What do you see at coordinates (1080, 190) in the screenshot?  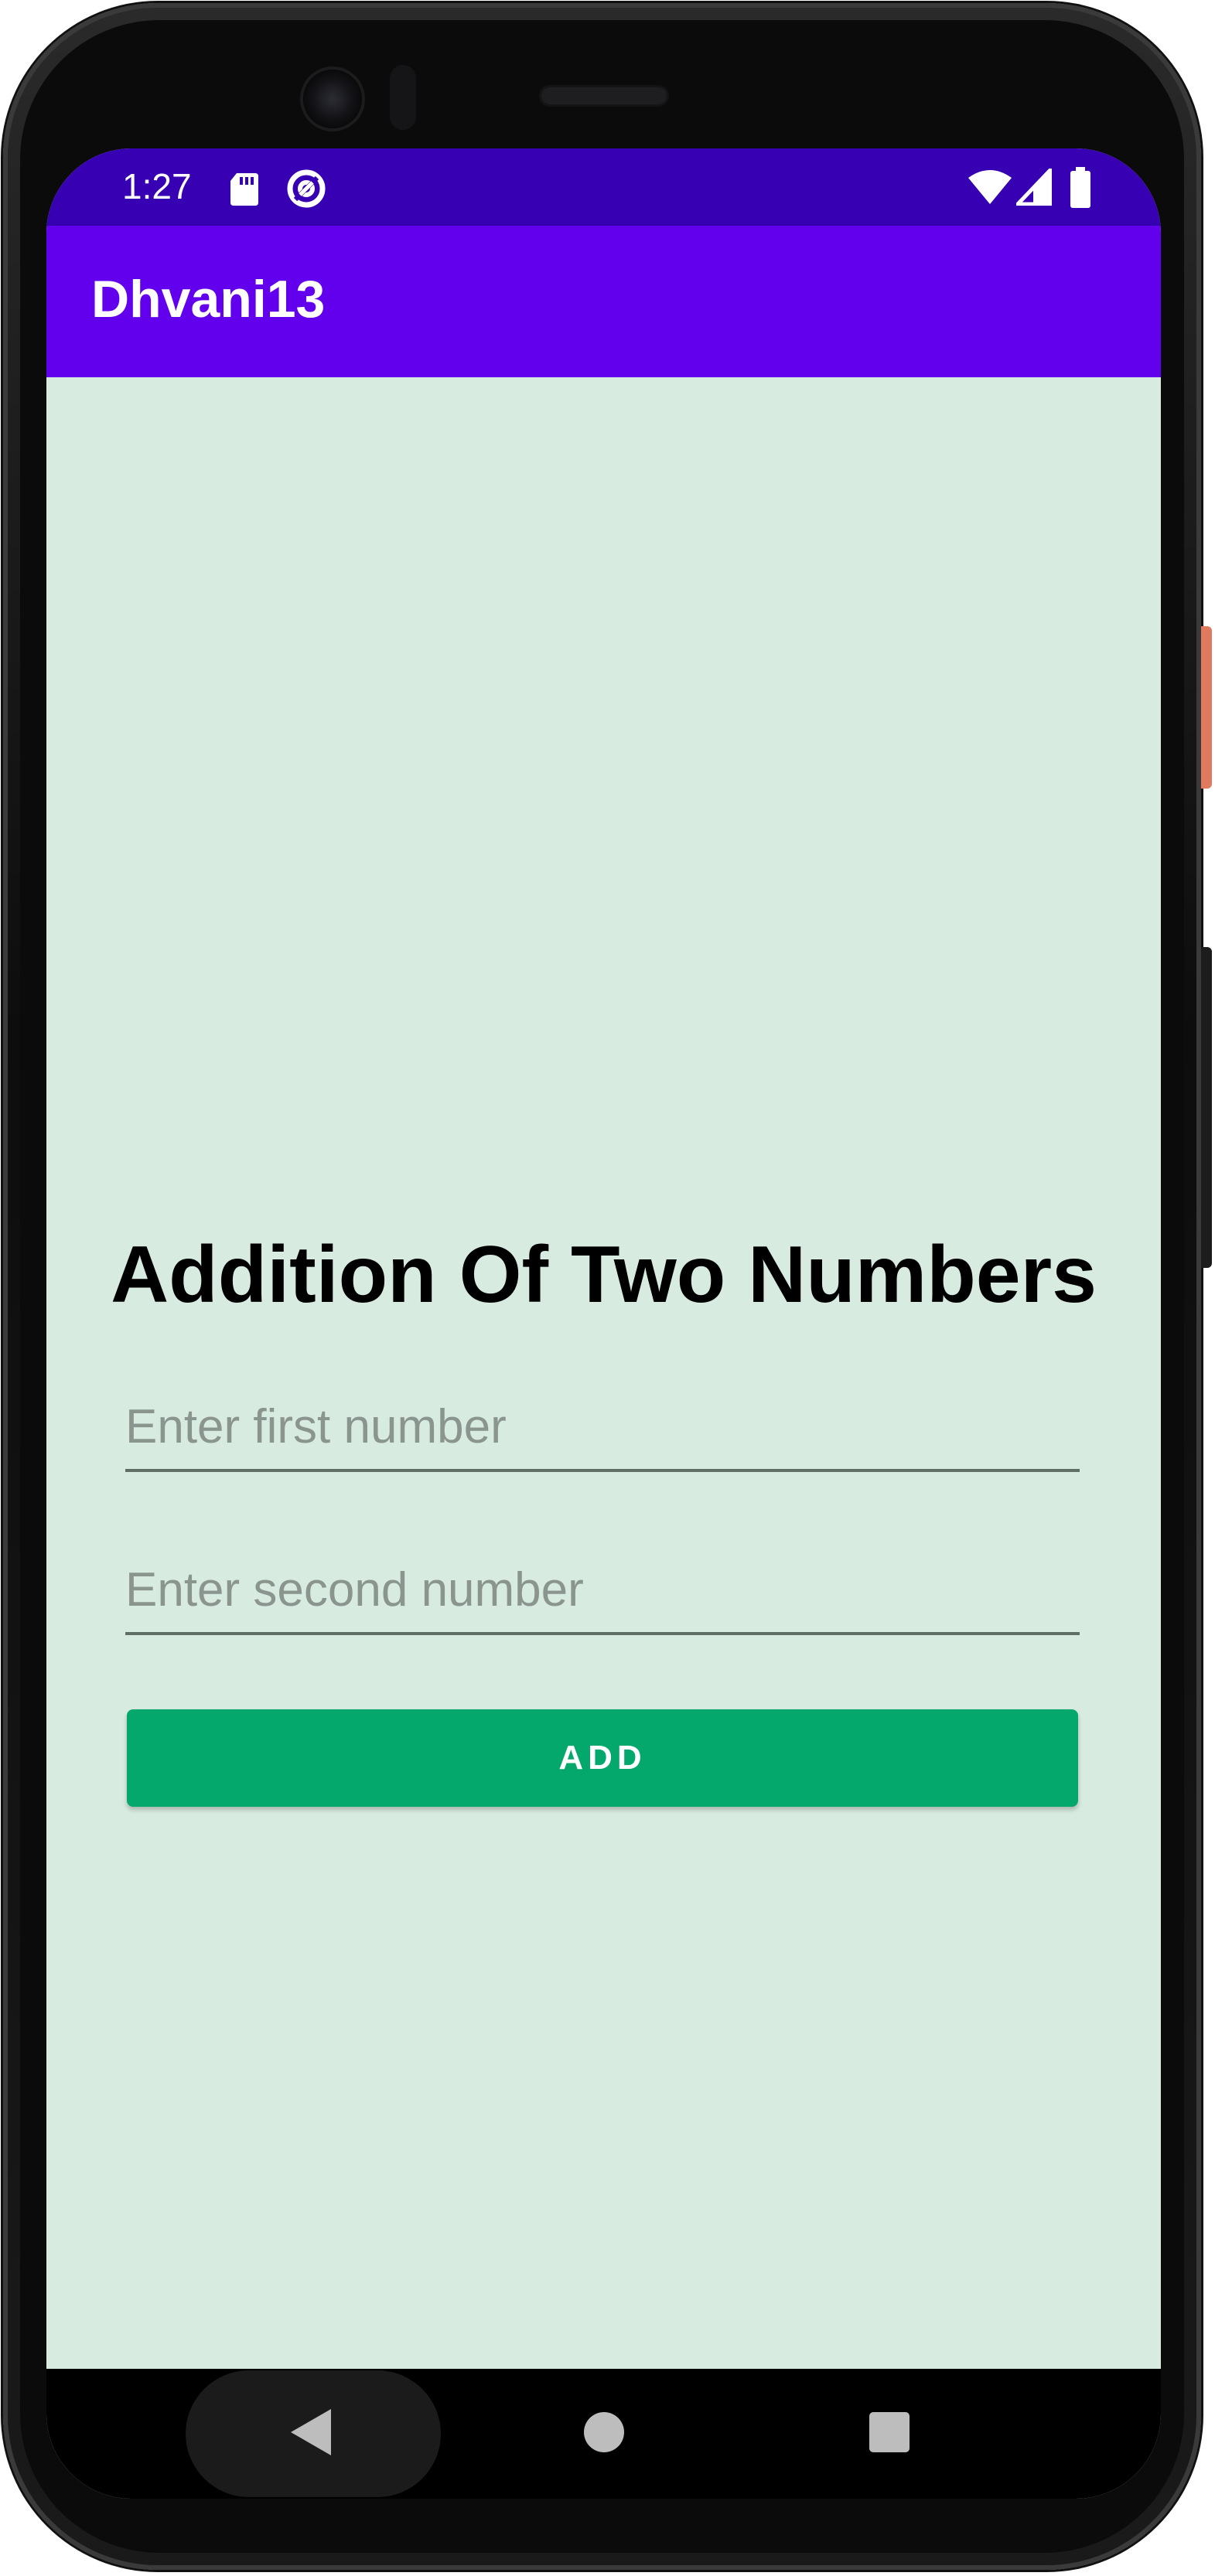 I see `battery-icon` at bounding box center [1080, 190].